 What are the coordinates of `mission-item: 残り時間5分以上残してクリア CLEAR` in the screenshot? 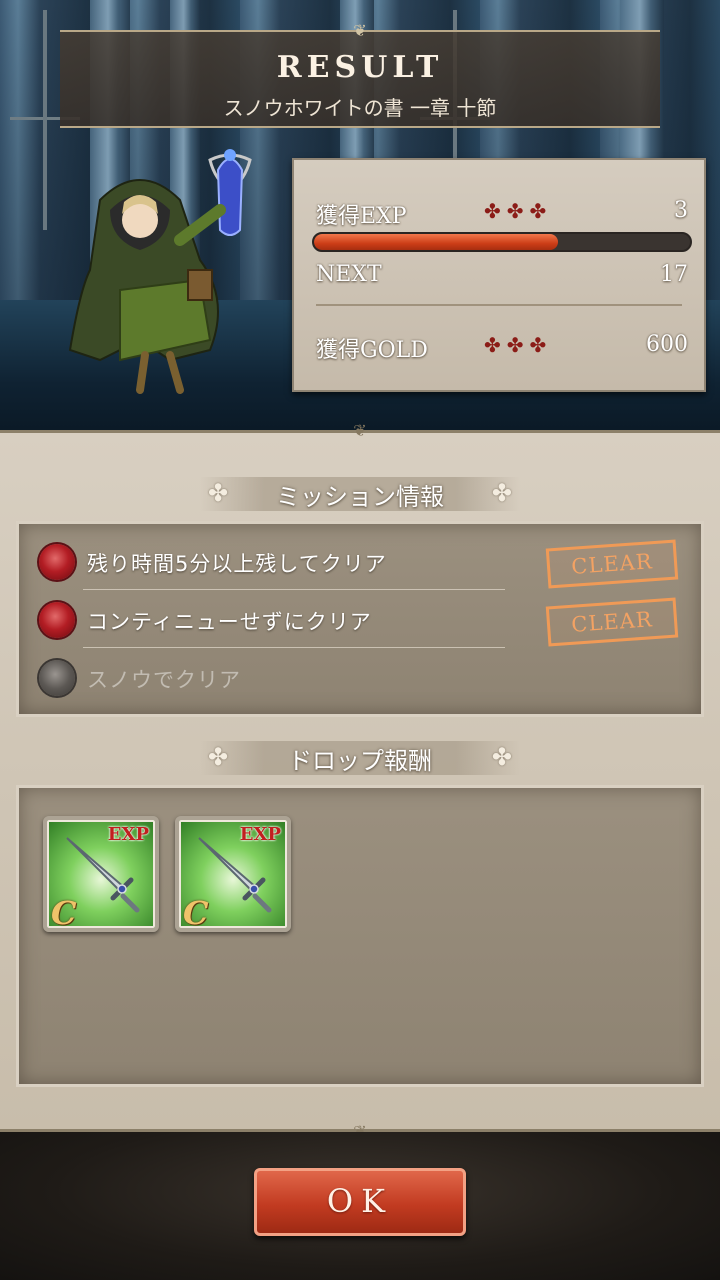 It's located at (360, 564).